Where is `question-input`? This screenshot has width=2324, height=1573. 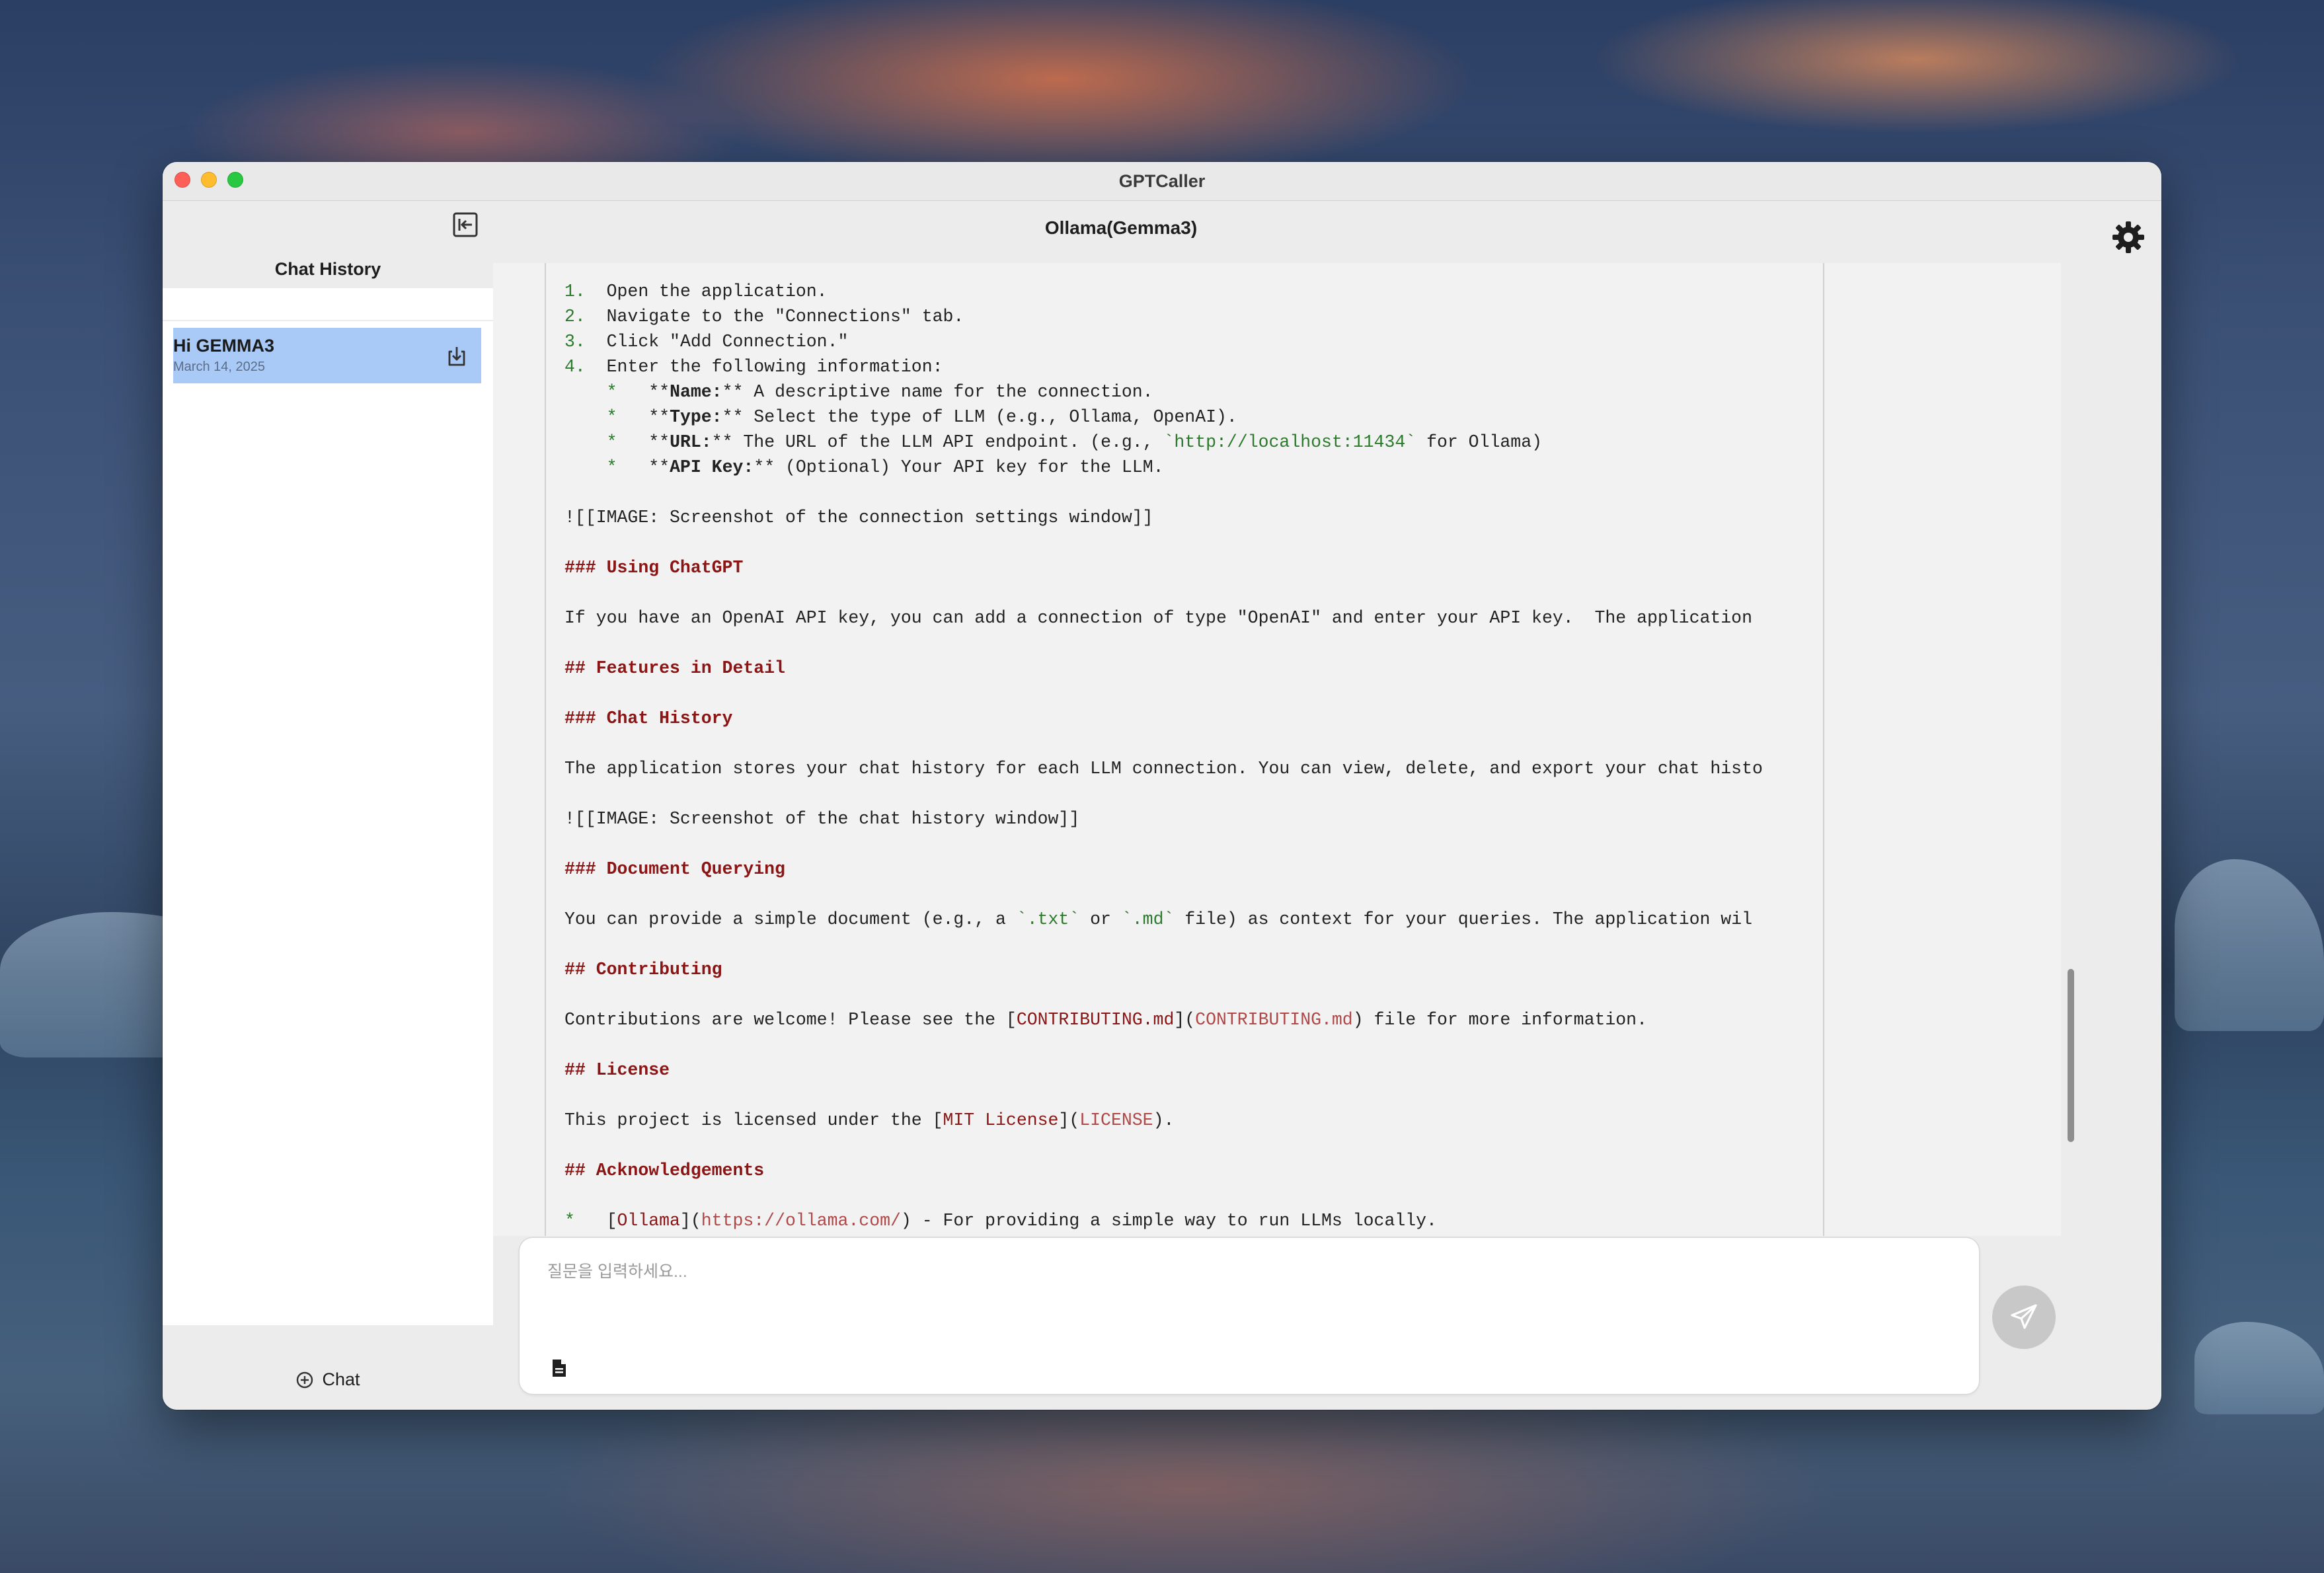
question-input is located at coordinates (1248, 1271).